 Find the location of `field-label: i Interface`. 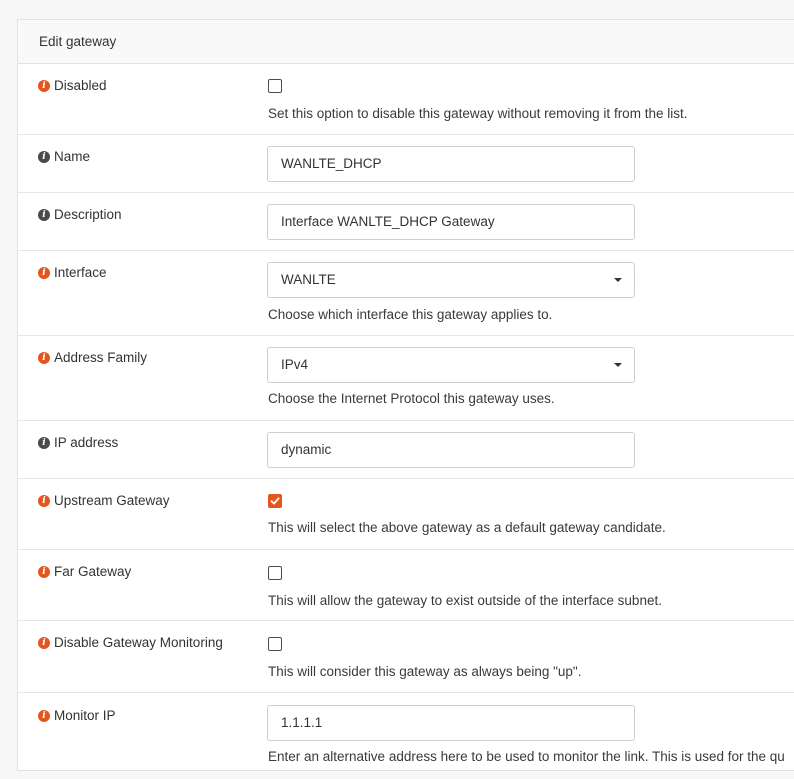

field-label: i Interface is located at coordinates (72, 272).